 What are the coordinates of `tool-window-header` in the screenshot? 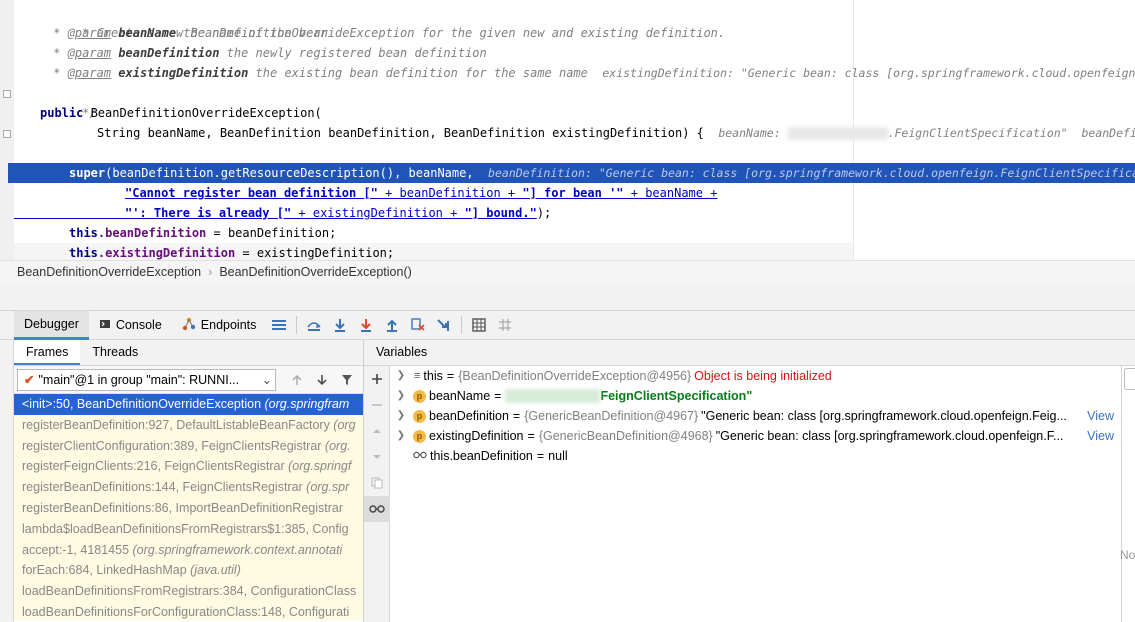 It's located at (567, 297).